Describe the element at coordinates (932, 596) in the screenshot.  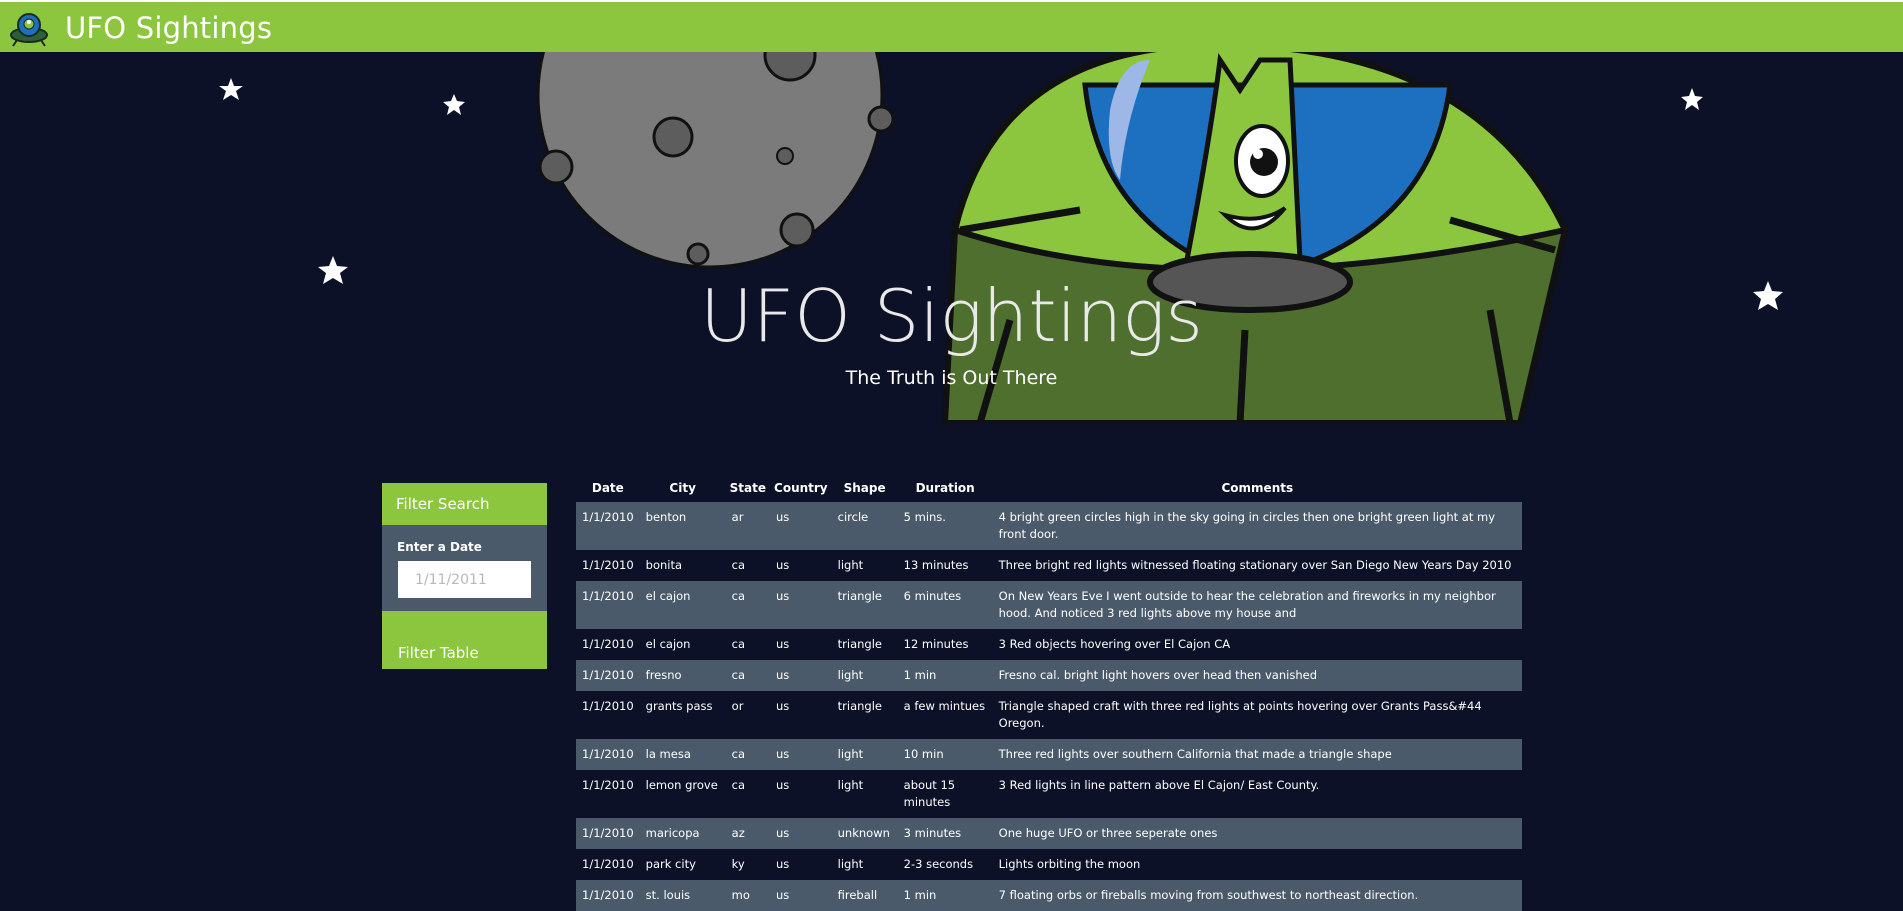
I see `cell-duration: 6 minutes` at that location.